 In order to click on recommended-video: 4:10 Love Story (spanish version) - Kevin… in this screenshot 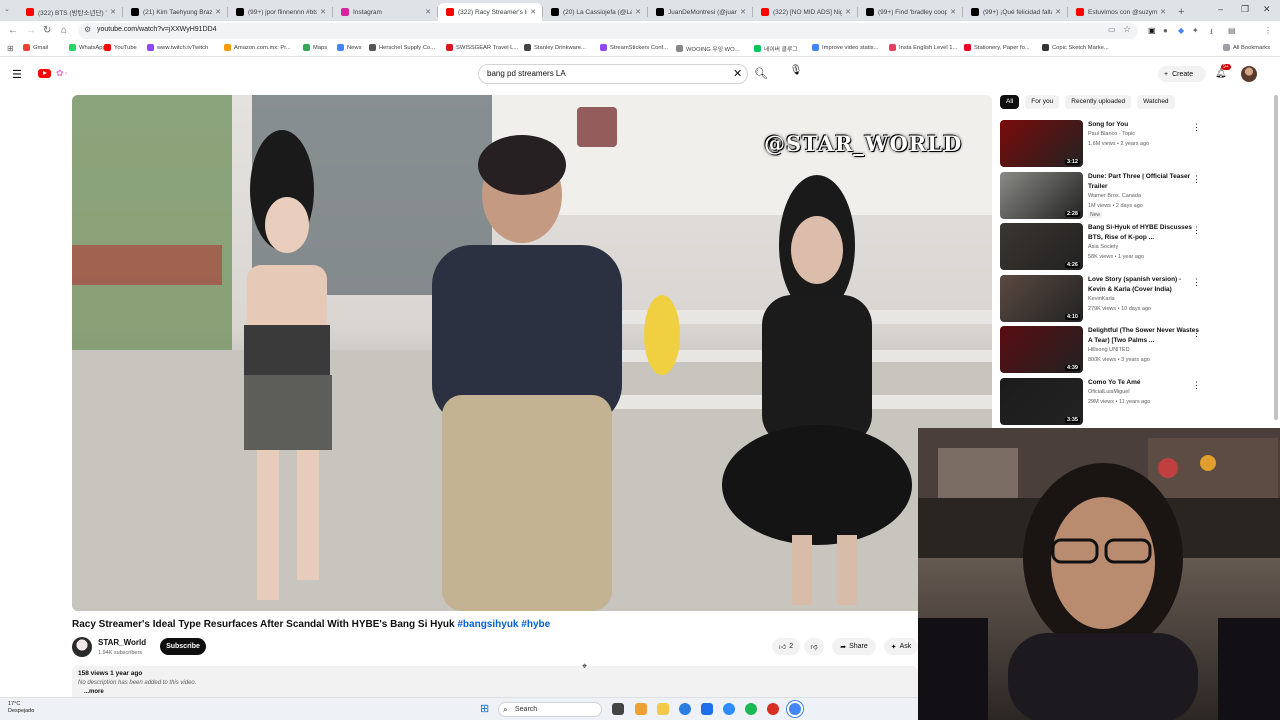, I will do `click(1125, 298)`.